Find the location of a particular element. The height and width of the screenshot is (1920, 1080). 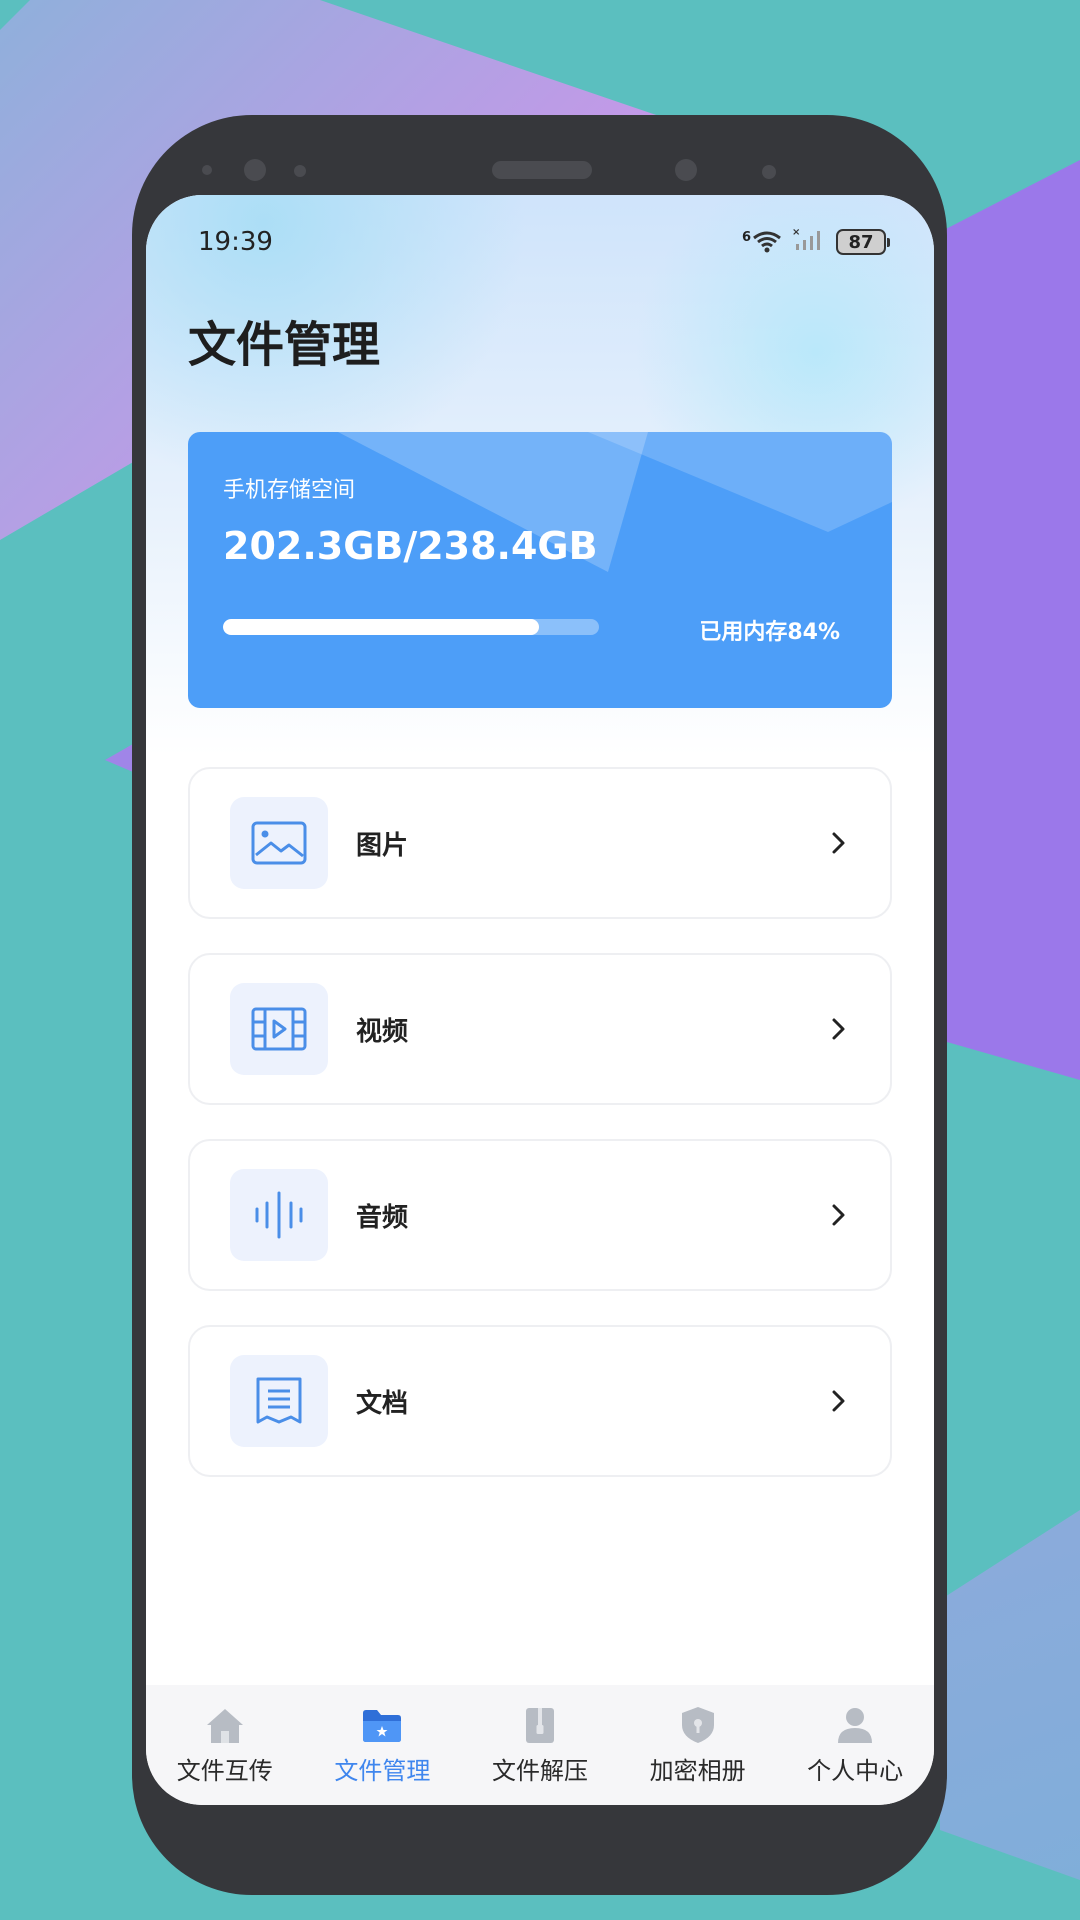

document-icon is located at coordinates (279, 1401).